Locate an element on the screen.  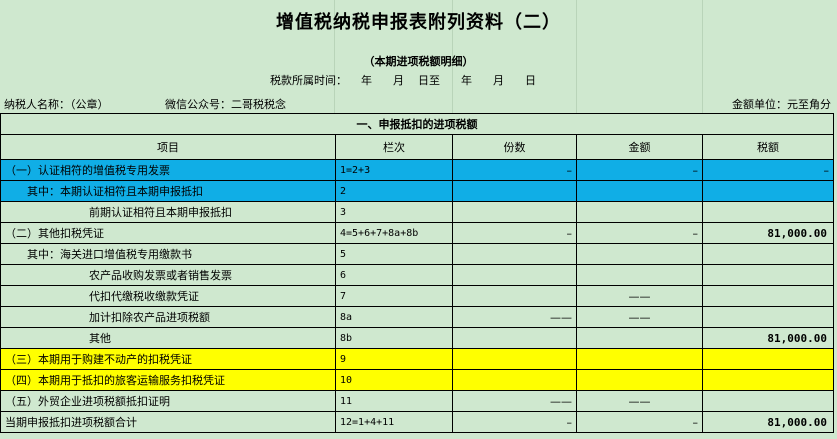
row-code-cell: 9 is located at coordinates (394, 359).